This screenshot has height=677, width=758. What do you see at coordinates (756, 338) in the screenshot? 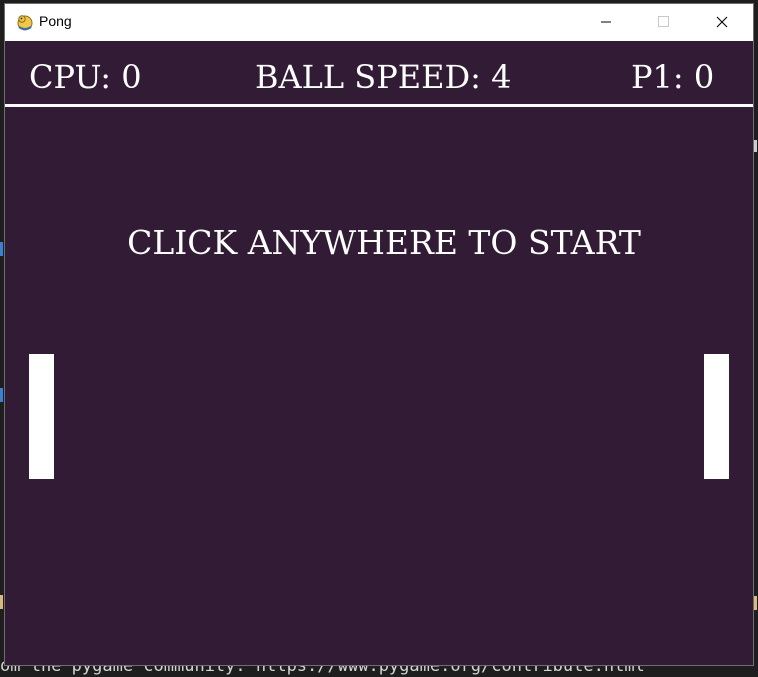
I see `background-editor-right` at bounding box center [756, 338].